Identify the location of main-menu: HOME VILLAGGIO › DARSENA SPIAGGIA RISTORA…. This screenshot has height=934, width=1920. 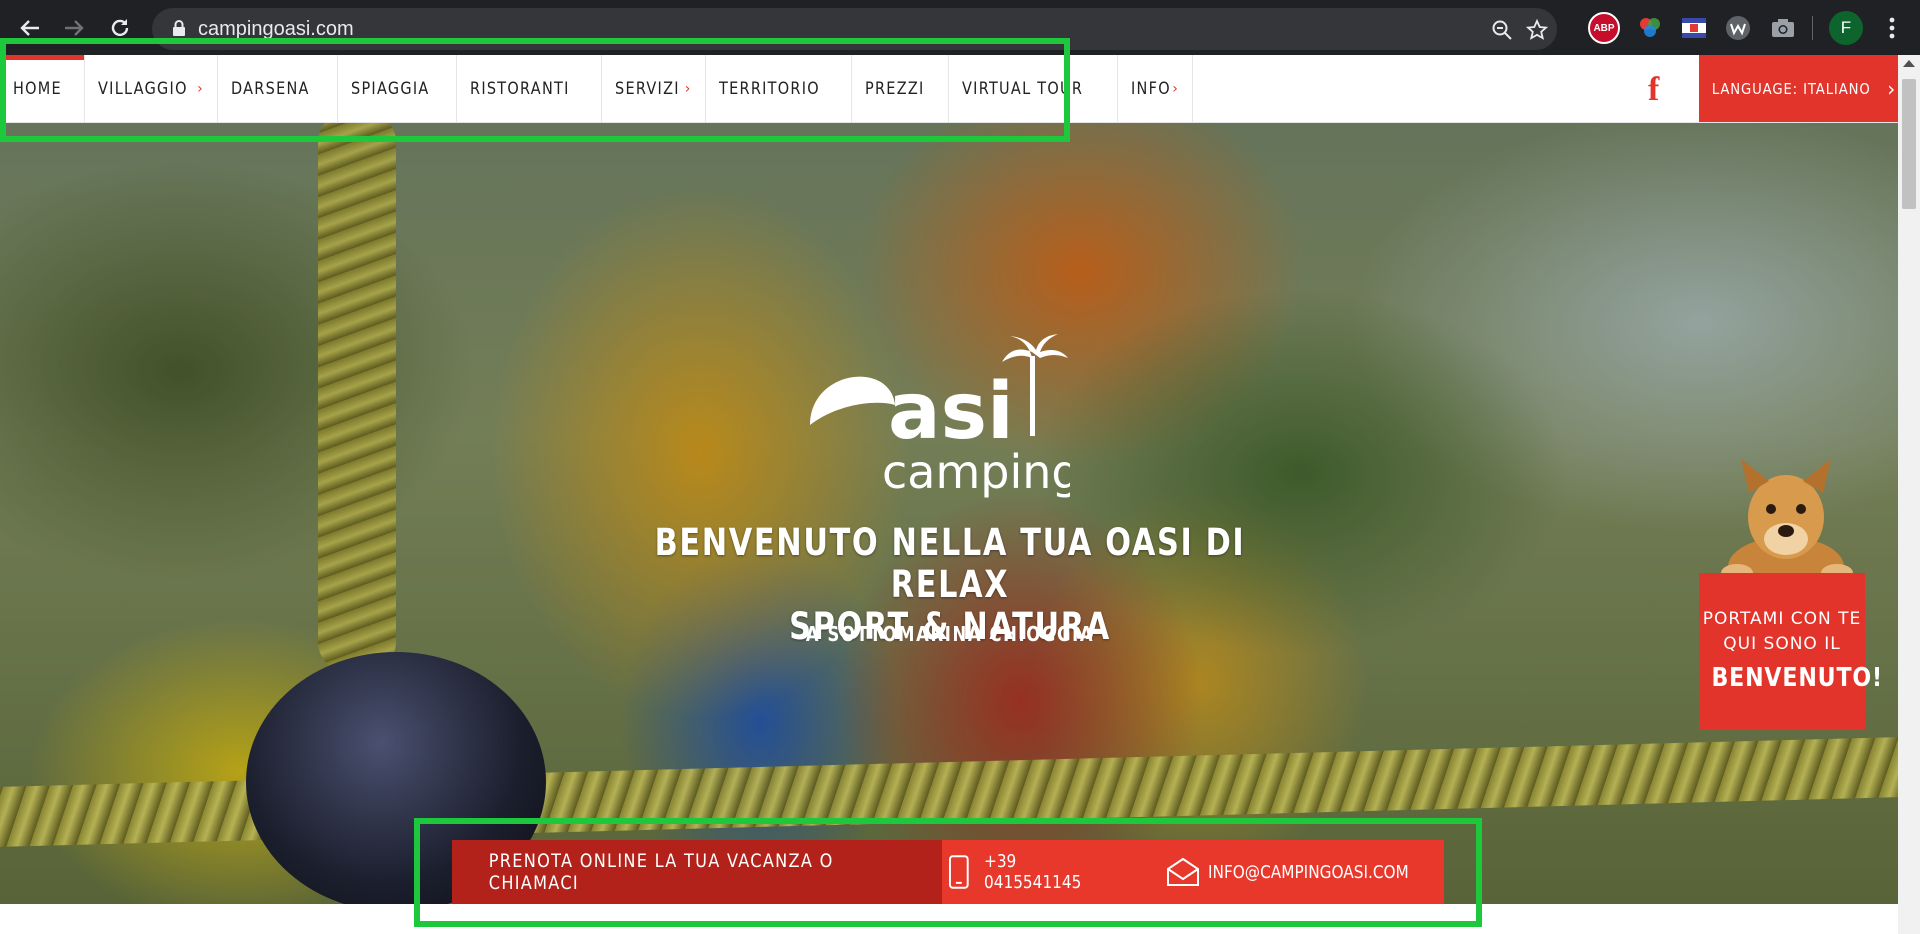
(597, 88).